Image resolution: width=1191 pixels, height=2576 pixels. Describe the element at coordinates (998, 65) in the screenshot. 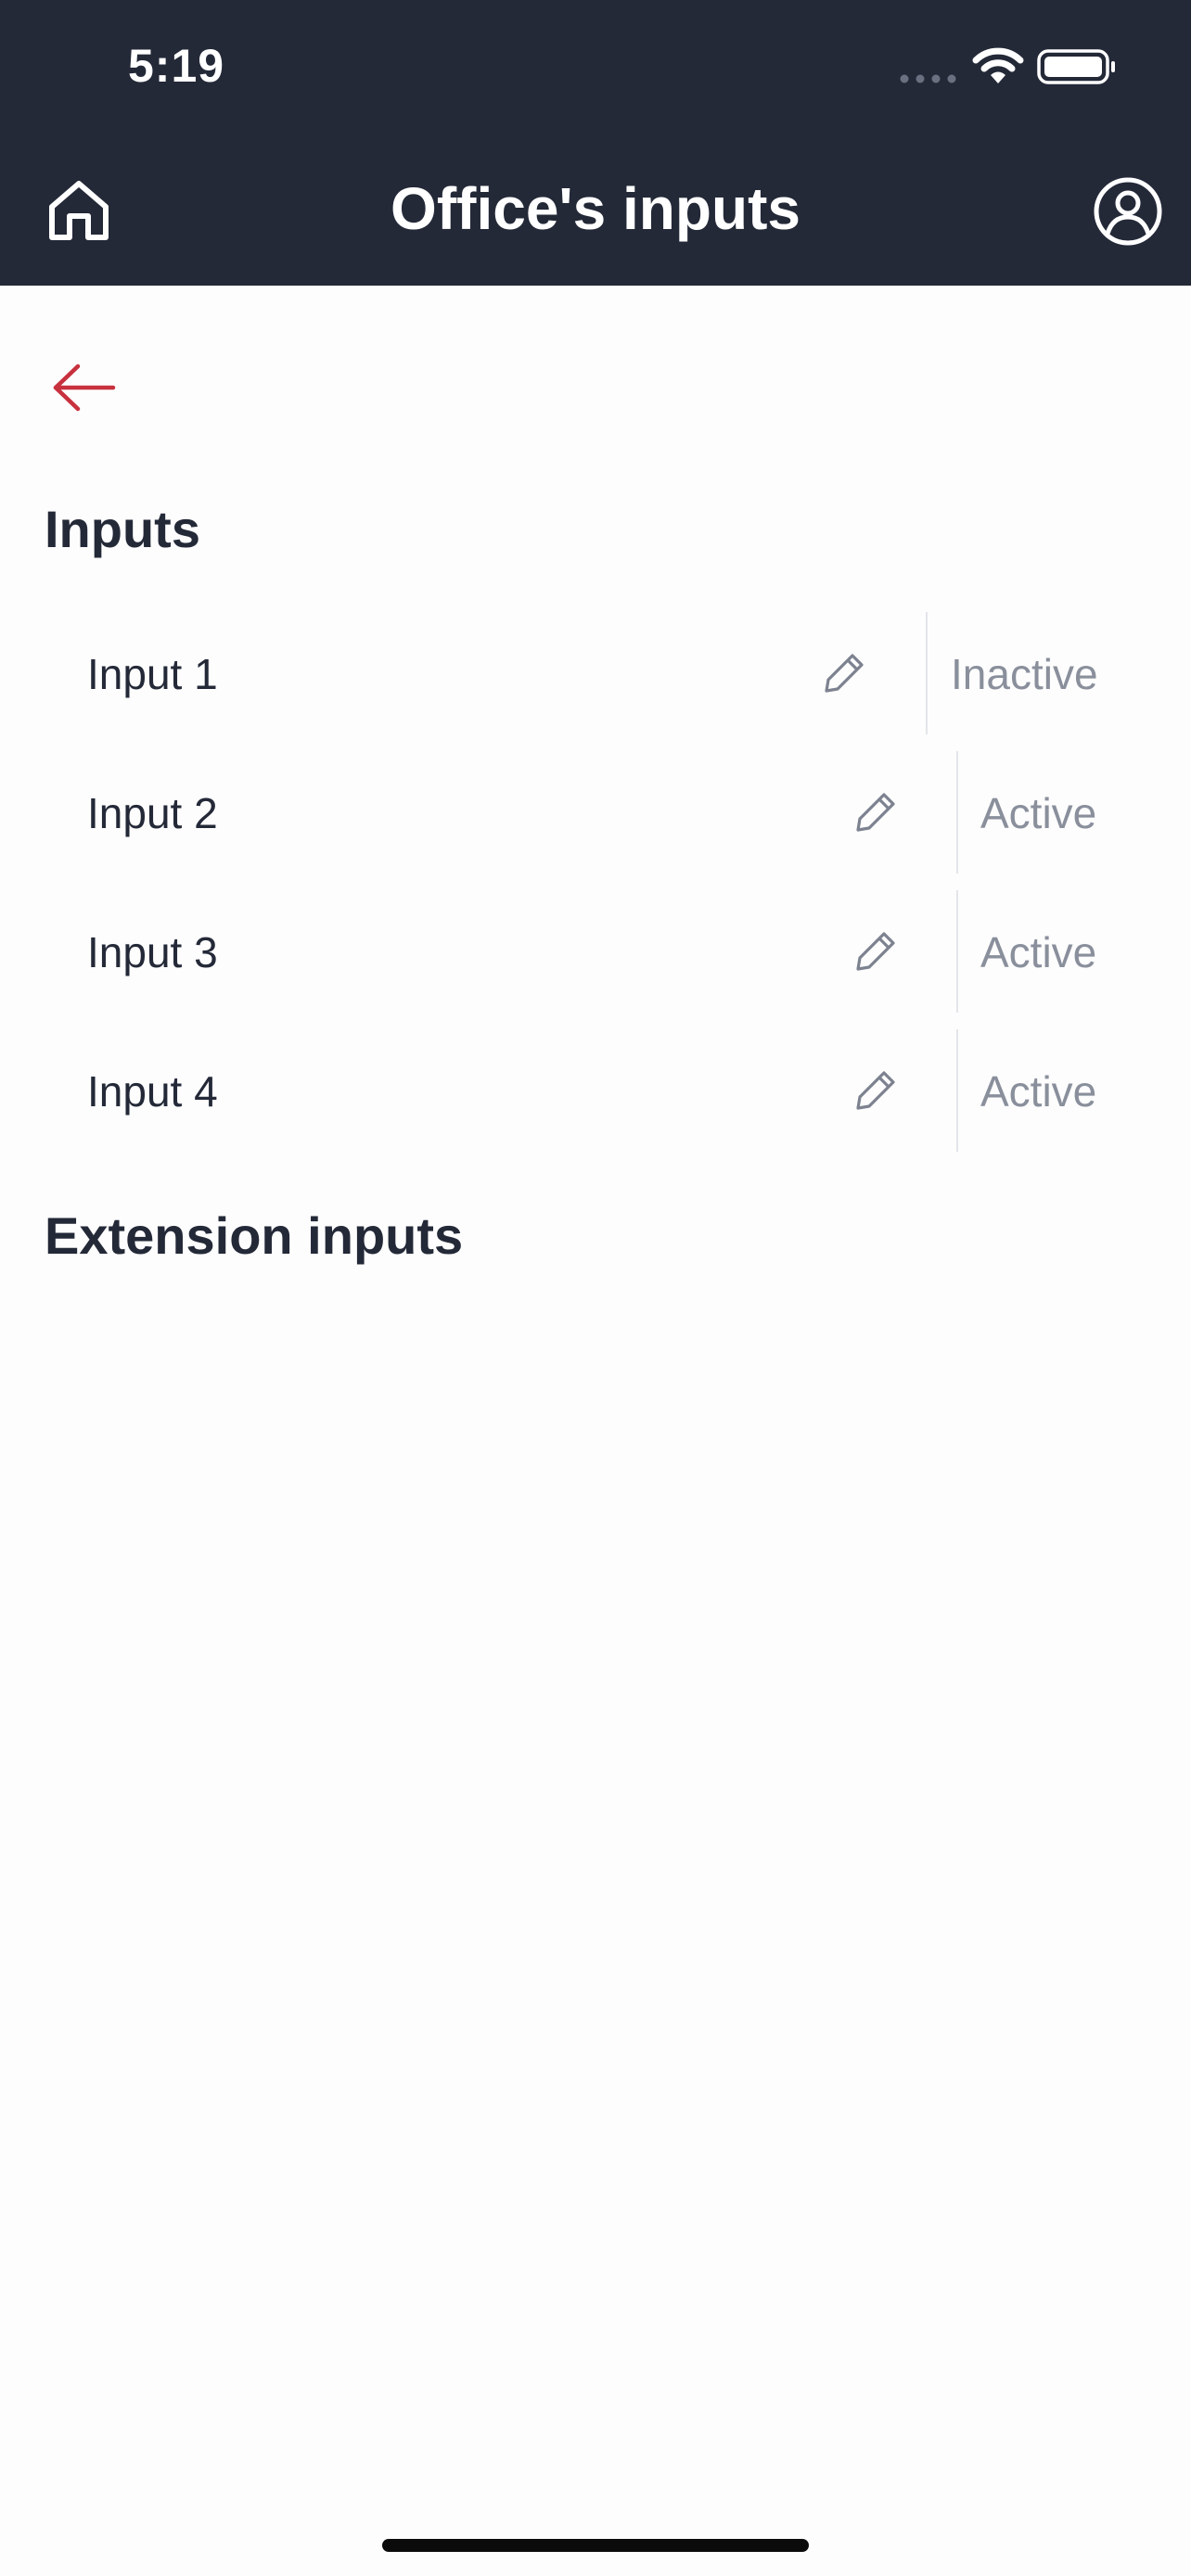

I see `wifi-icon` at that location.